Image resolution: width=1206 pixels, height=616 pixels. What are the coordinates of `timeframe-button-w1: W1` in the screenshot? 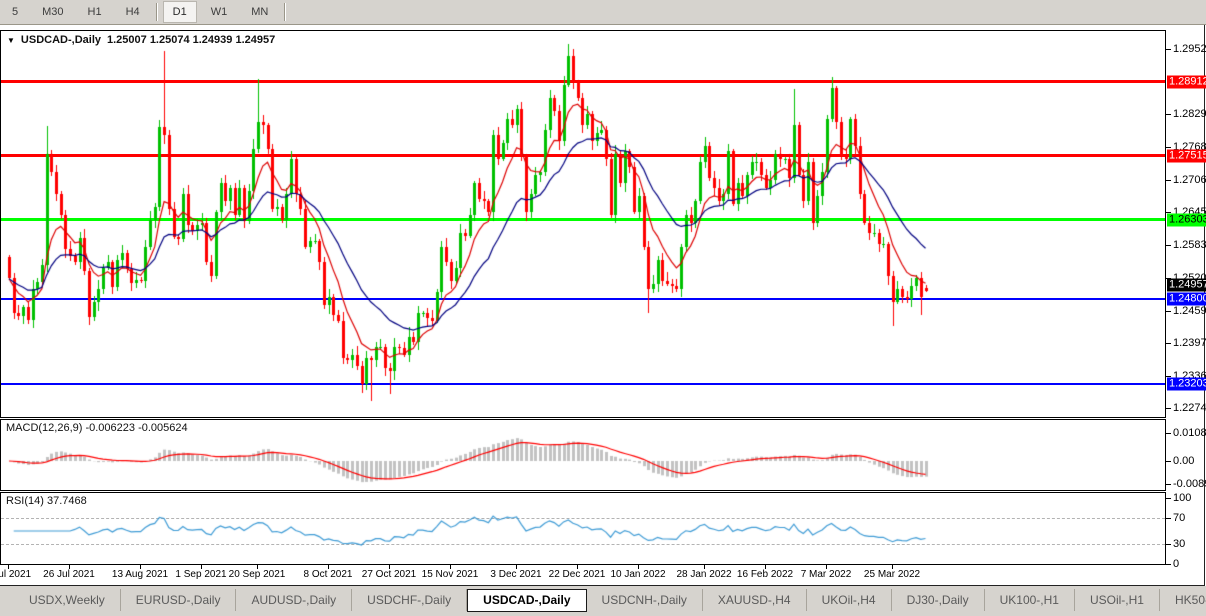 It's located at (219, 12).